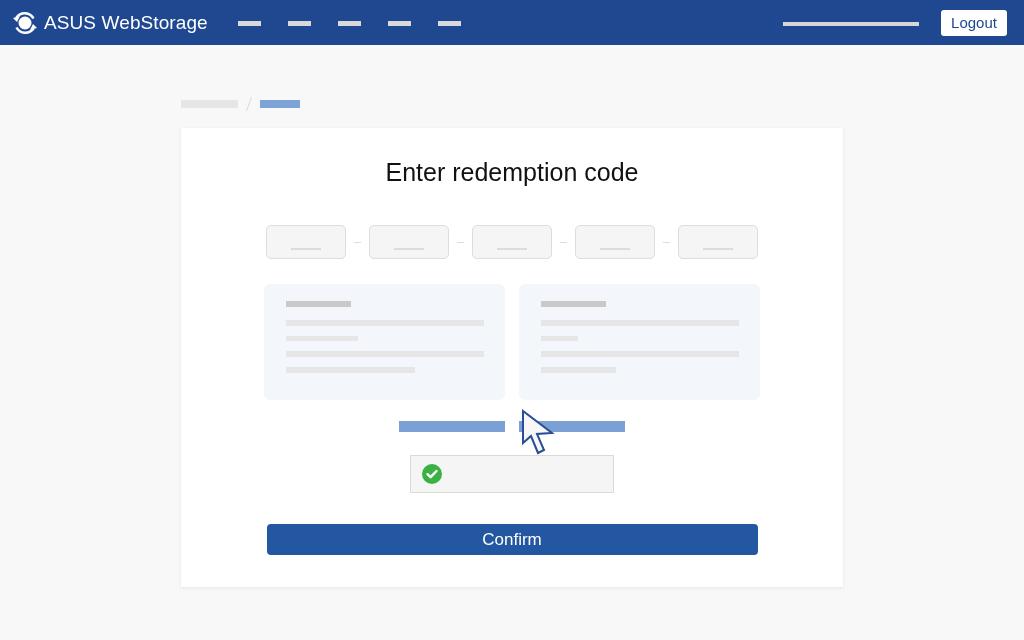 This screenshot has width=1024, height=640. Describe the element at coordinates (126, 22) in the screenshot. I see `brand-name: ASUS WebStorage` at that location.